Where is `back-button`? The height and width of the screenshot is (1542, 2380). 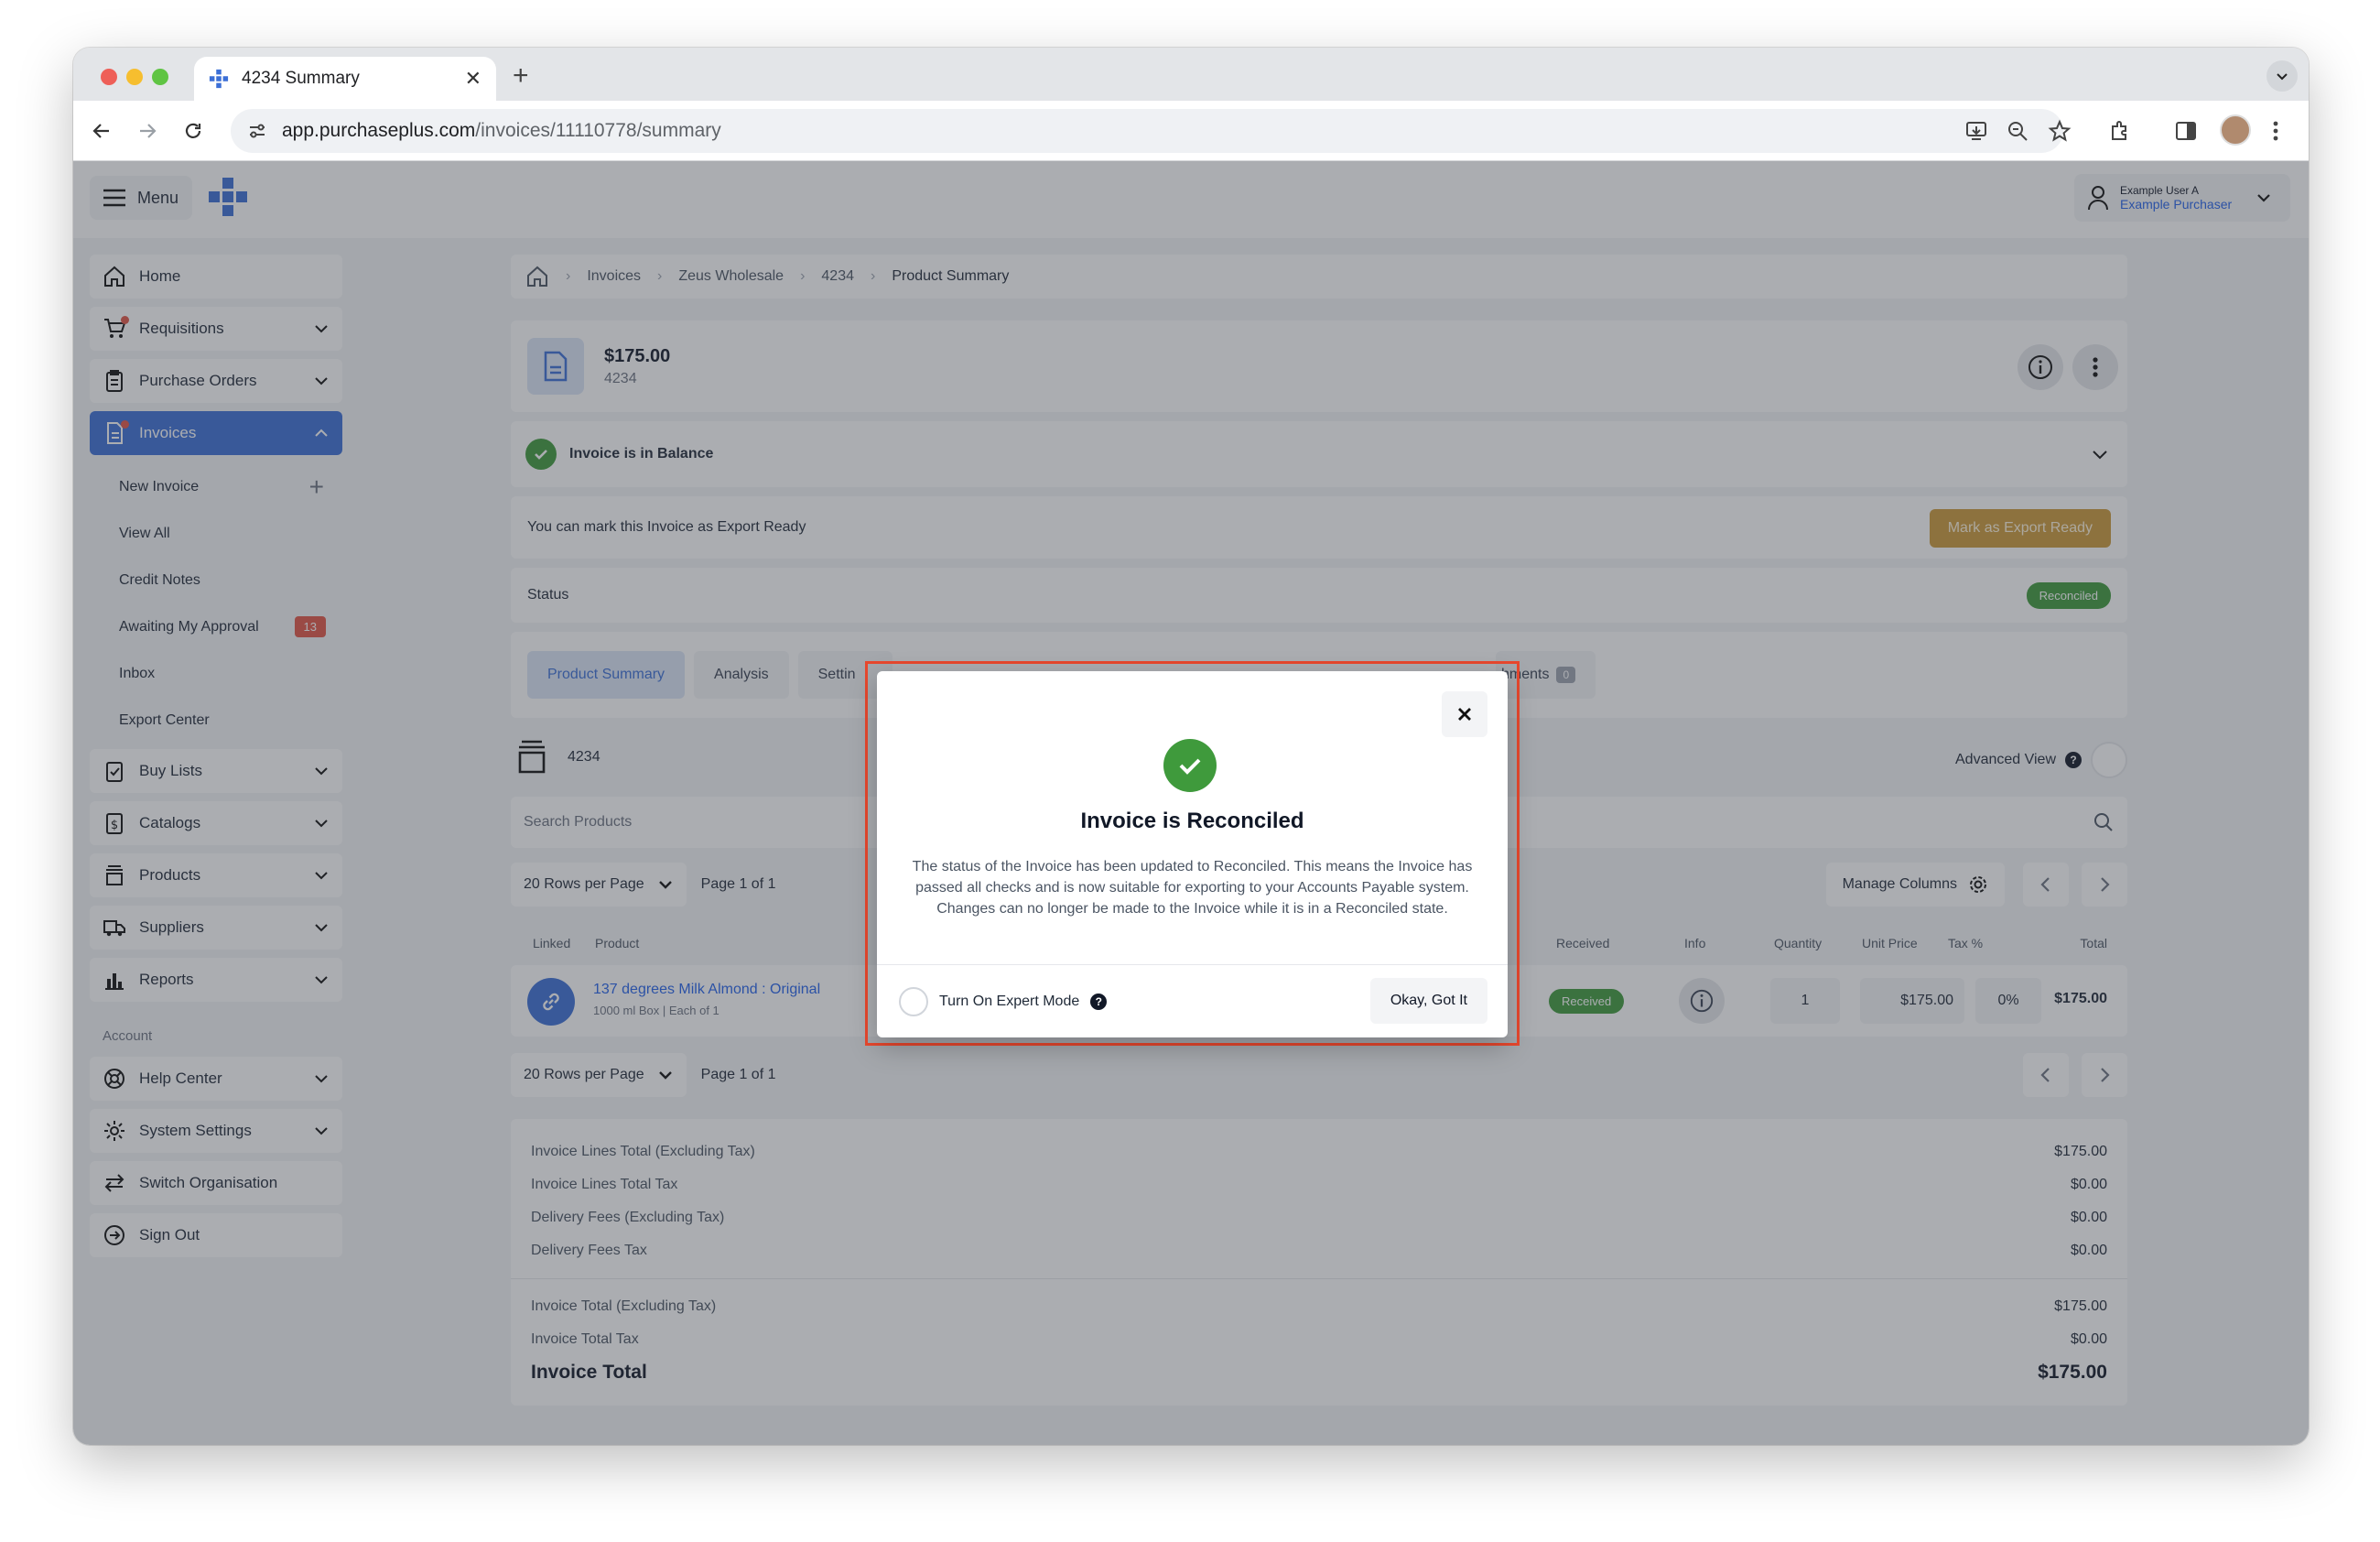
back-button is located at coordinates (101, 131).